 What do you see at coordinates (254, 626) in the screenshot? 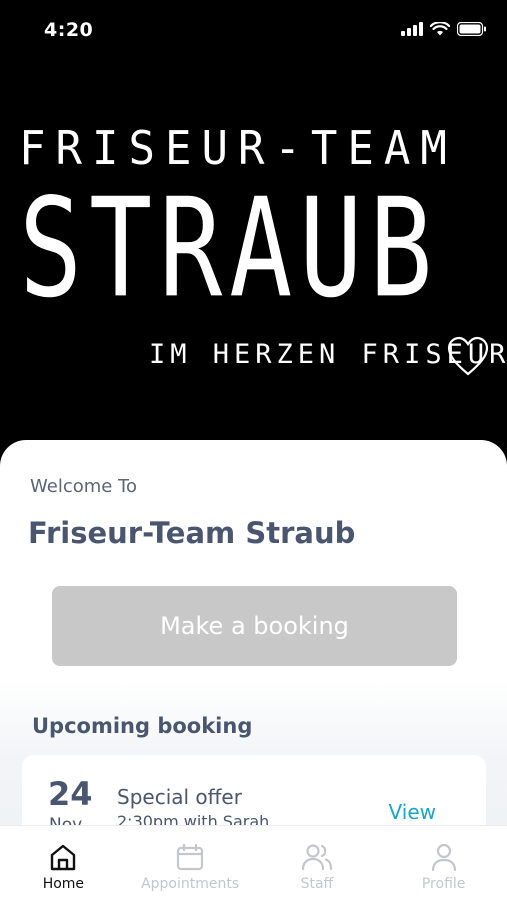
I see `make-booking-button: Make a booking` at bounding box center [254, 626].